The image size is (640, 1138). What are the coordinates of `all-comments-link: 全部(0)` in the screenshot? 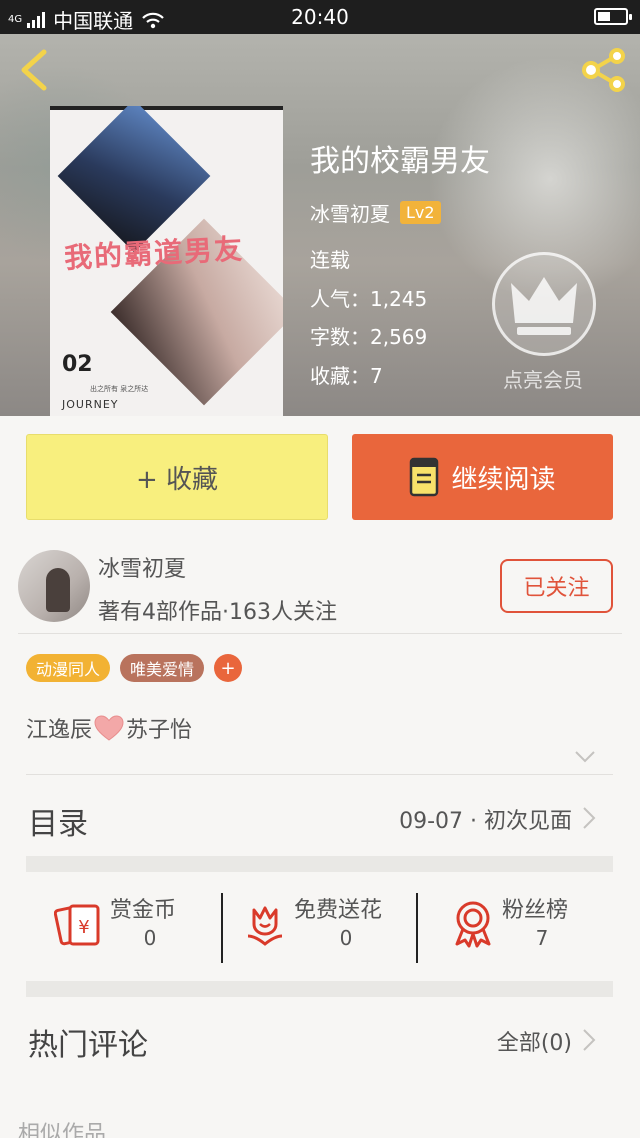 It's located at (534, 1041).